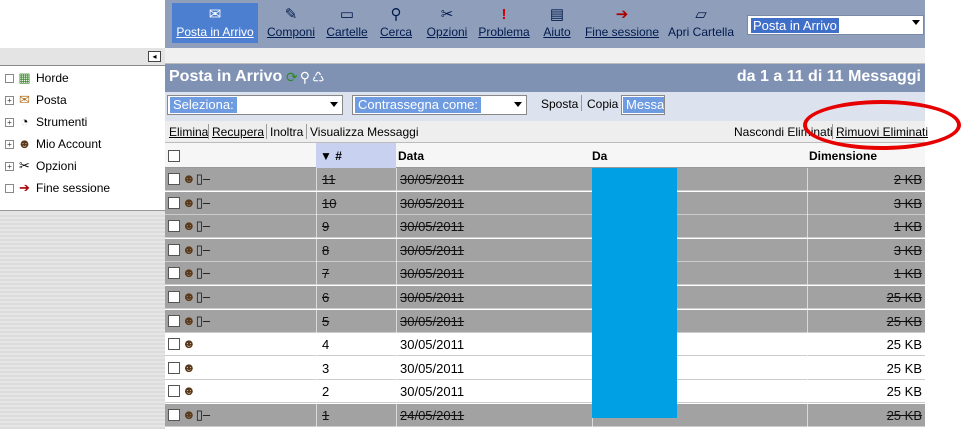  I want to click on refresh-icon: ⟳, so click(292, 77).